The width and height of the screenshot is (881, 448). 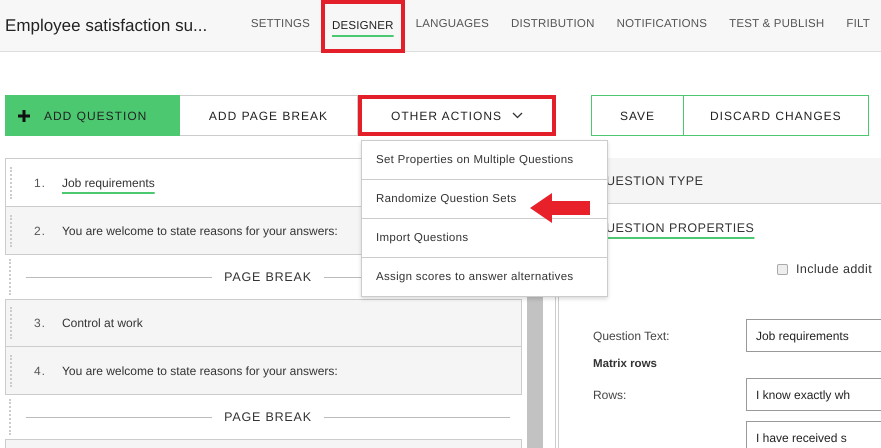 What do you see at coordinates (263, 323) in the screenshot?
I see `question-row: 3. Control at work` at bounding box center [263, 323].